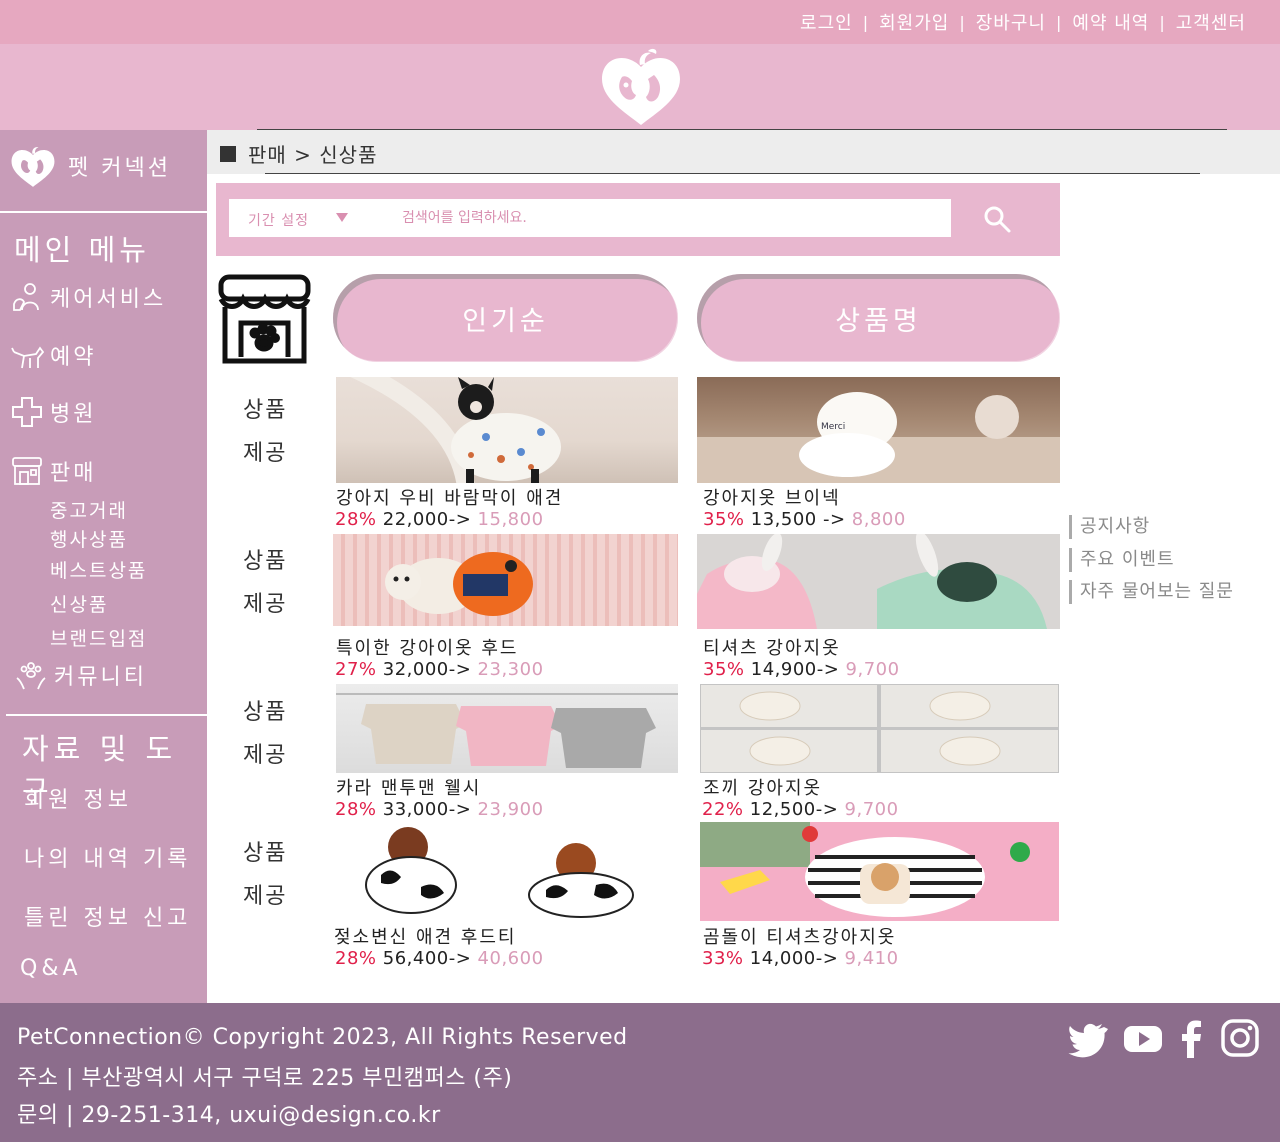 This screenshot has height=1142, width=1280. I want to click on sidebar-item-care-service: 케어서비스, so click(88, 297).